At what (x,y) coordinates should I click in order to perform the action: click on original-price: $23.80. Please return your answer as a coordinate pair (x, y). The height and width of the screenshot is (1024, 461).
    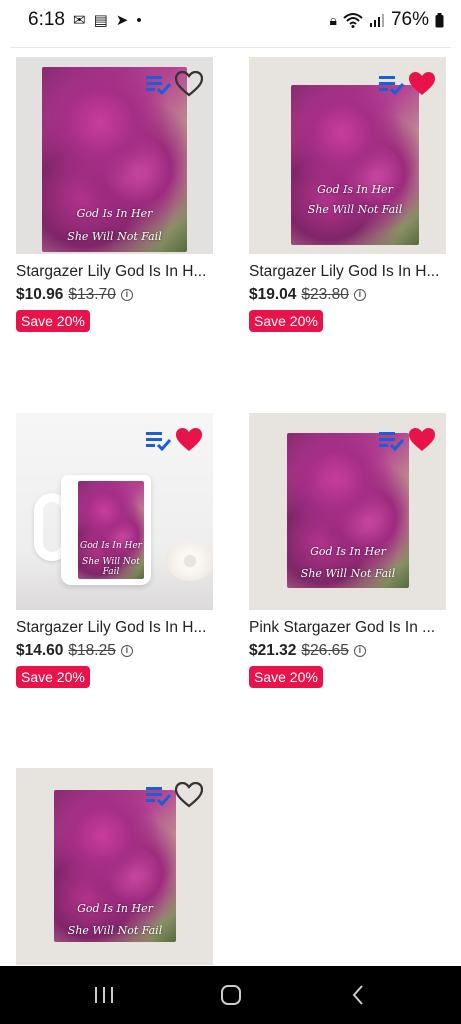
    Looking at the image, I should click on (325, 294).